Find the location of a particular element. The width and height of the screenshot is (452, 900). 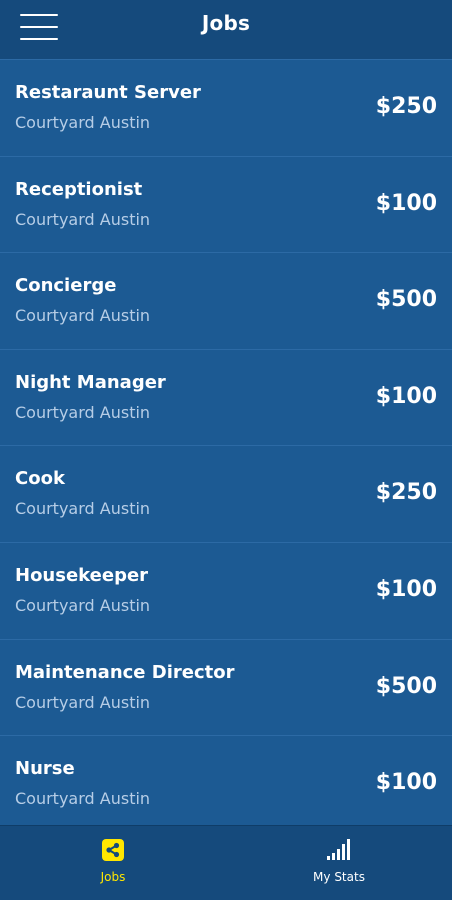

job-title: Night Manager is located at coordinates (90, 382).